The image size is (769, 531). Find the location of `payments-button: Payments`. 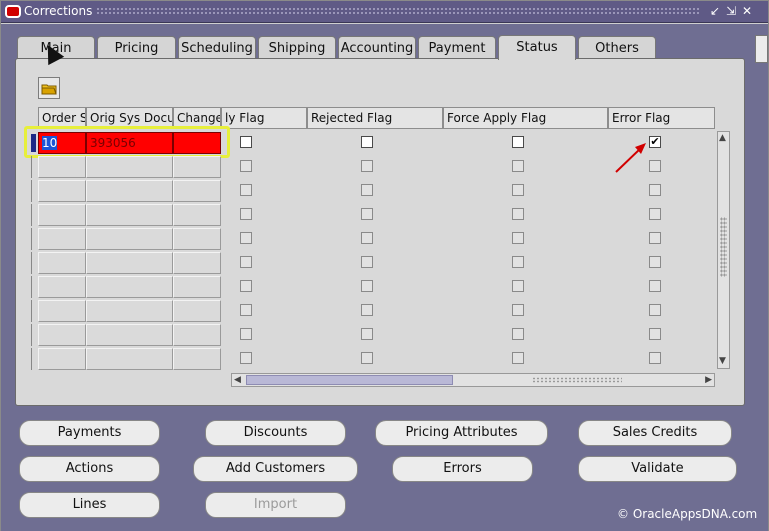

payments-button: Payments is located at coordinates (89, 433).